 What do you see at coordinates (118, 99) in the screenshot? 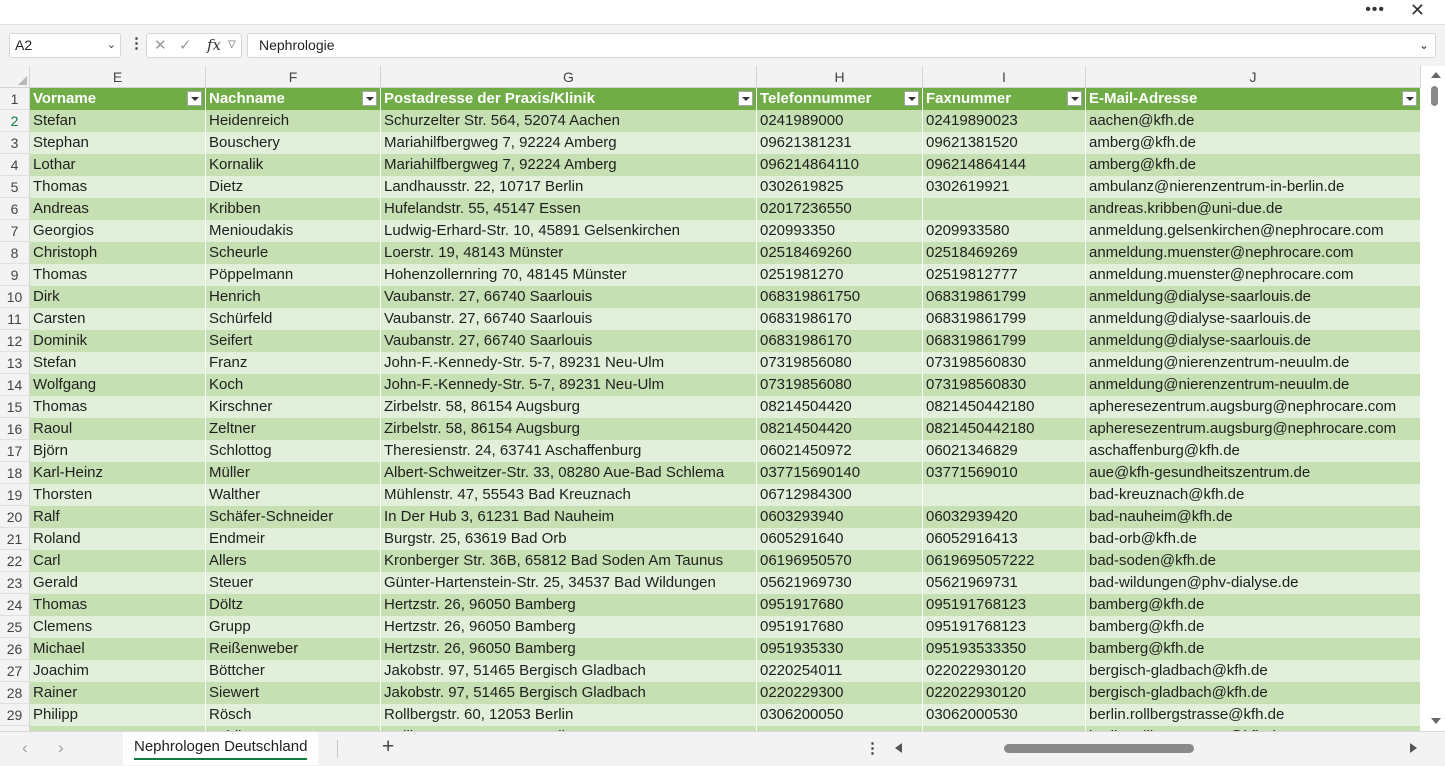
I see `table-header-cell: Vorname` at bounding box center [118, 99].